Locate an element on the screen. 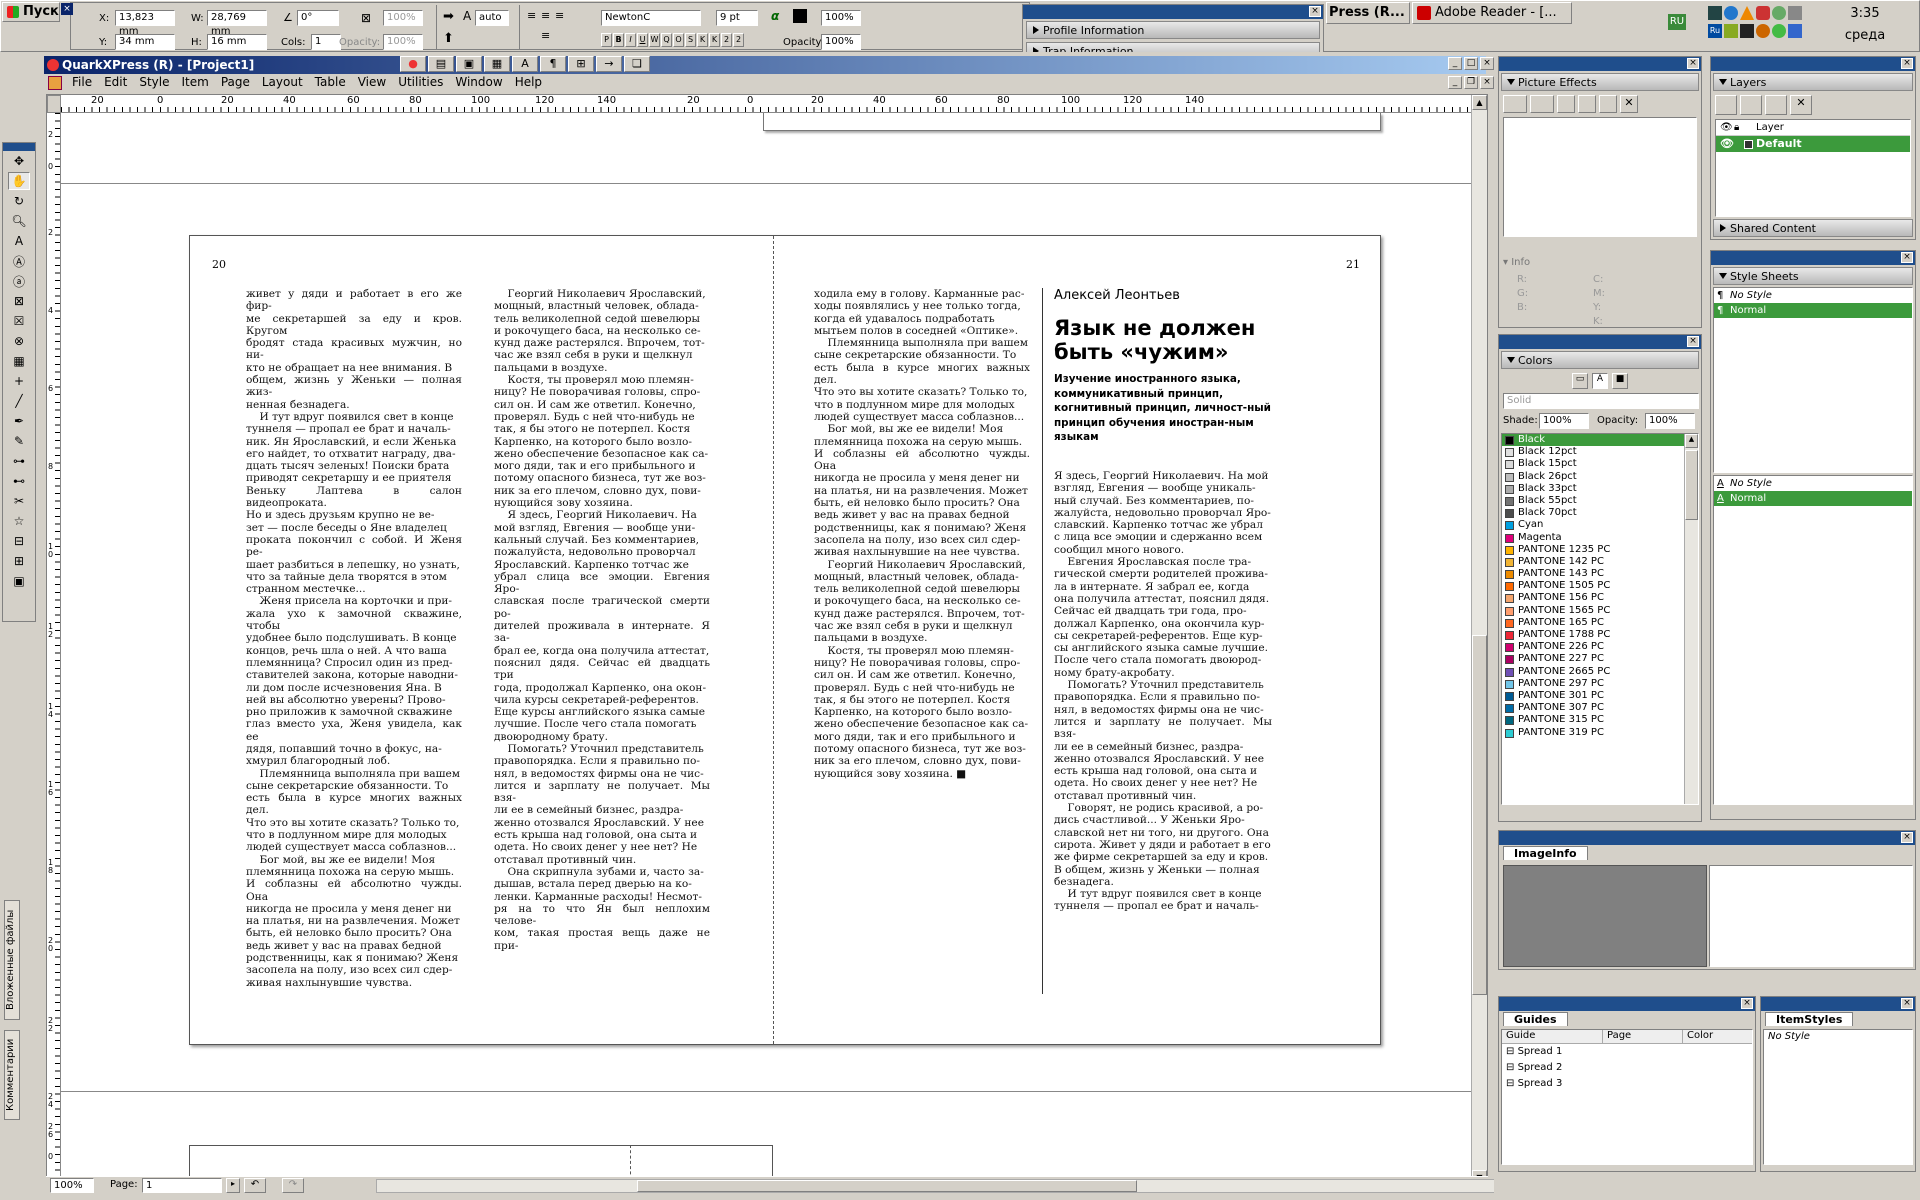 This screenshot has height=1200, width=1920. color-column: Color is located at coordinates (1707, 1036).